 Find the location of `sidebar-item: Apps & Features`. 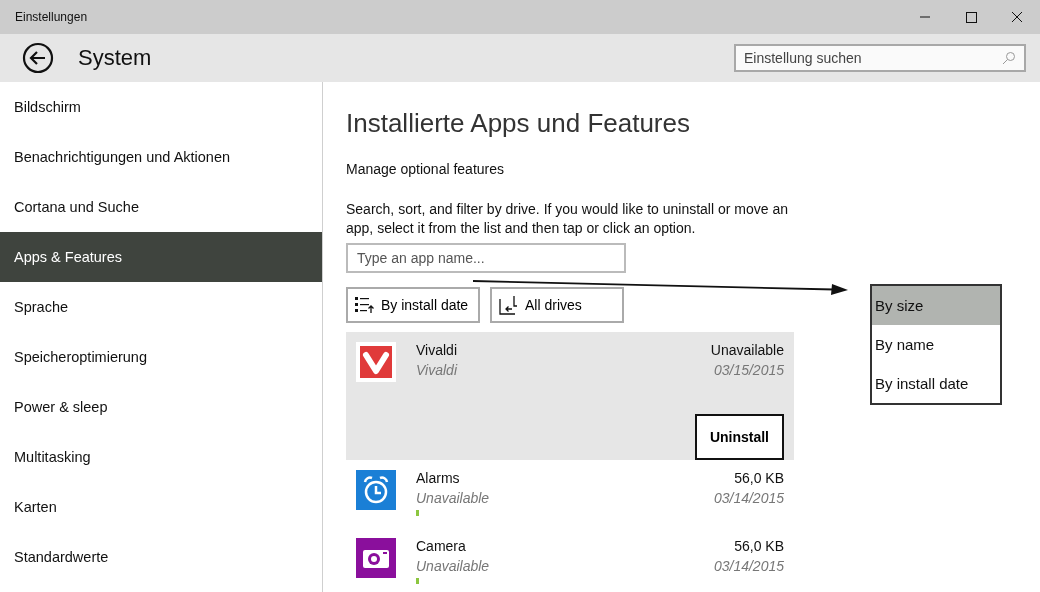

sidebar-item: Apps & Features is located at coordinates (161, 257).